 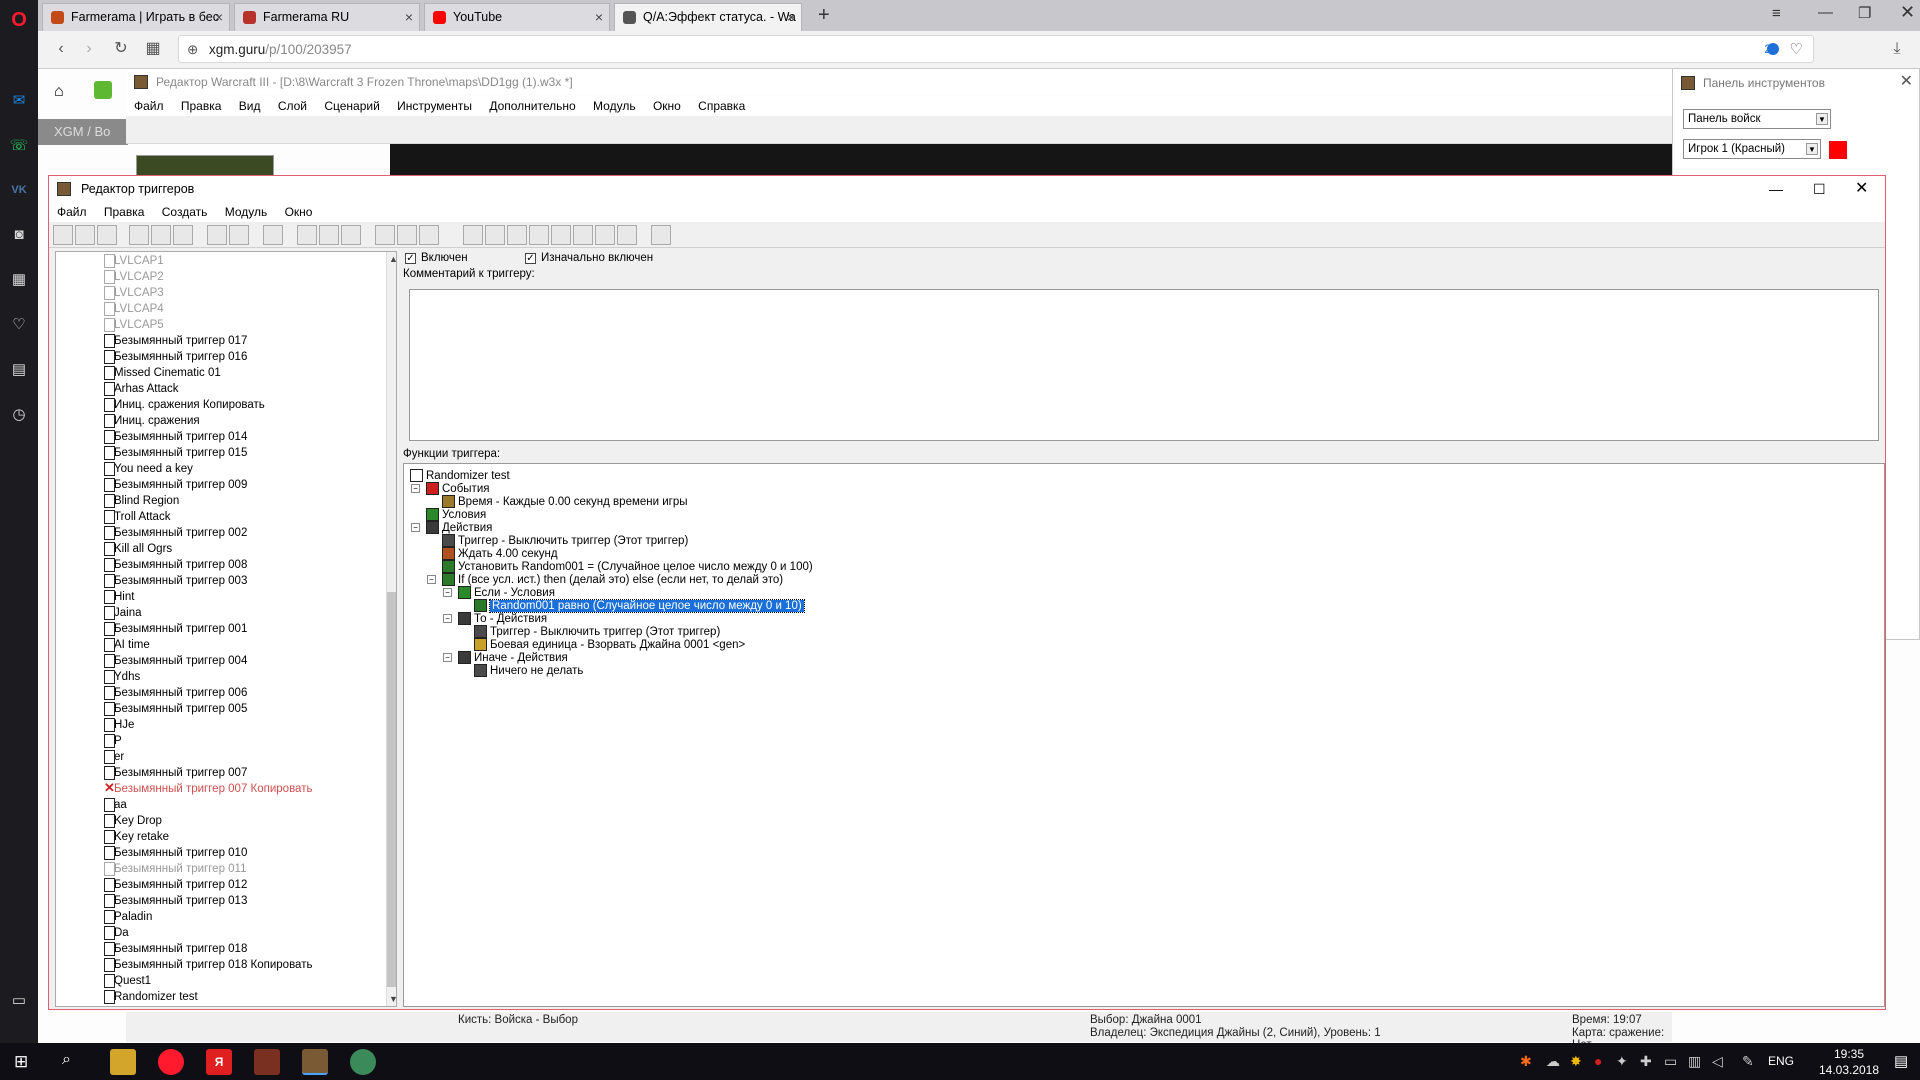 What do you see at coordinates (410, 258) in the screenshot?
I see `enabled-checkbox: ✓` at bounding box center [410, 258].